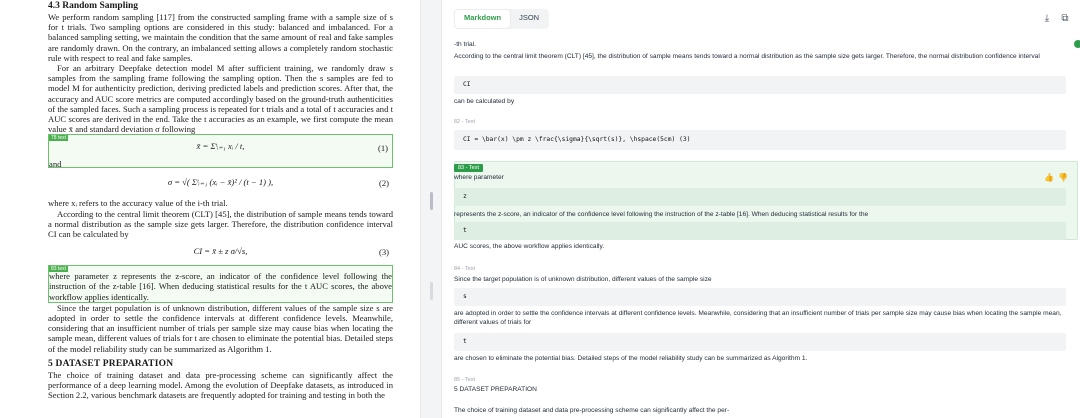  Describe the element at coordinates (382, 148) in the screenshot. I see `equation-number: (1)` at that location.